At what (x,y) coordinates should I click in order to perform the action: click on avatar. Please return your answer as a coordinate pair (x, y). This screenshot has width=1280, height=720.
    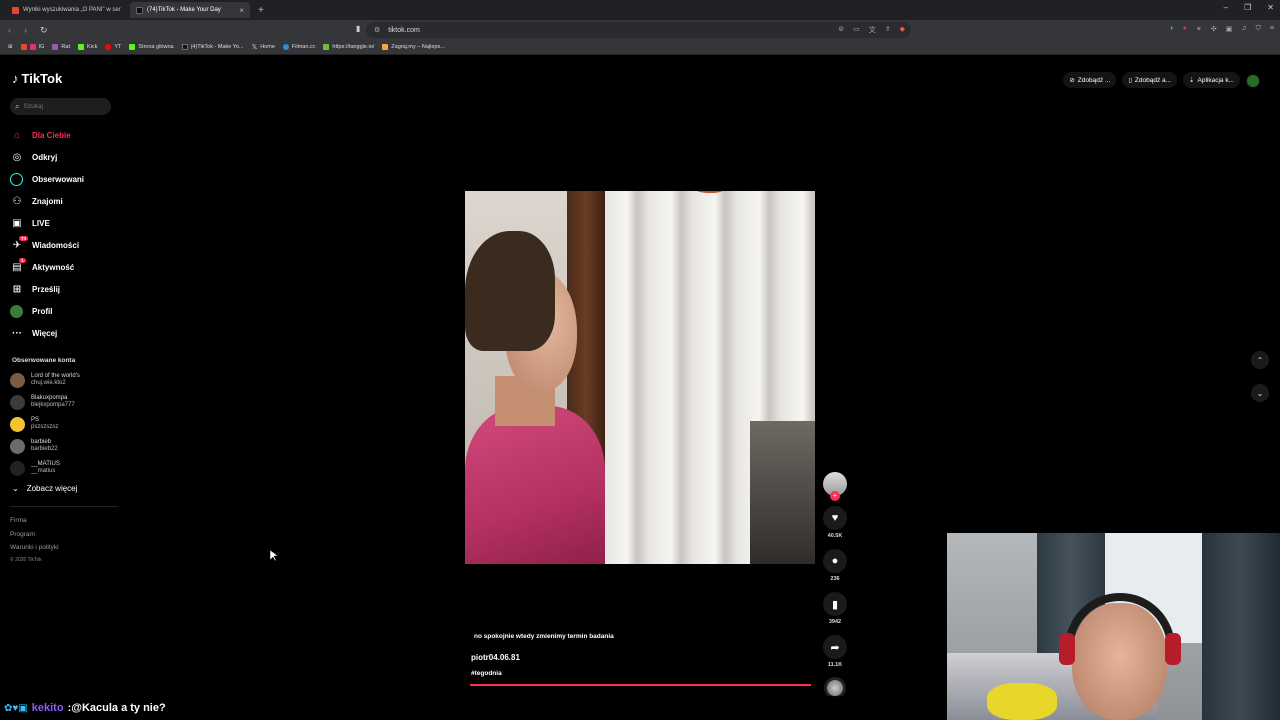
    Looking at the image, I should click on (17, 380).